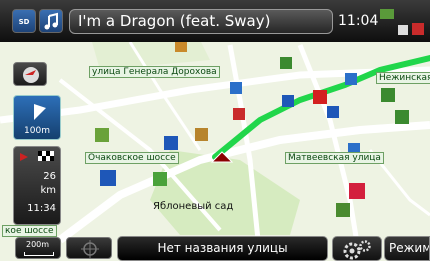 The width and height of the screenshot is (430, 261). What do you see at coordinates (39, 254) in the screenshot?
I see `scale-bar` at bounding box center [39, 254].